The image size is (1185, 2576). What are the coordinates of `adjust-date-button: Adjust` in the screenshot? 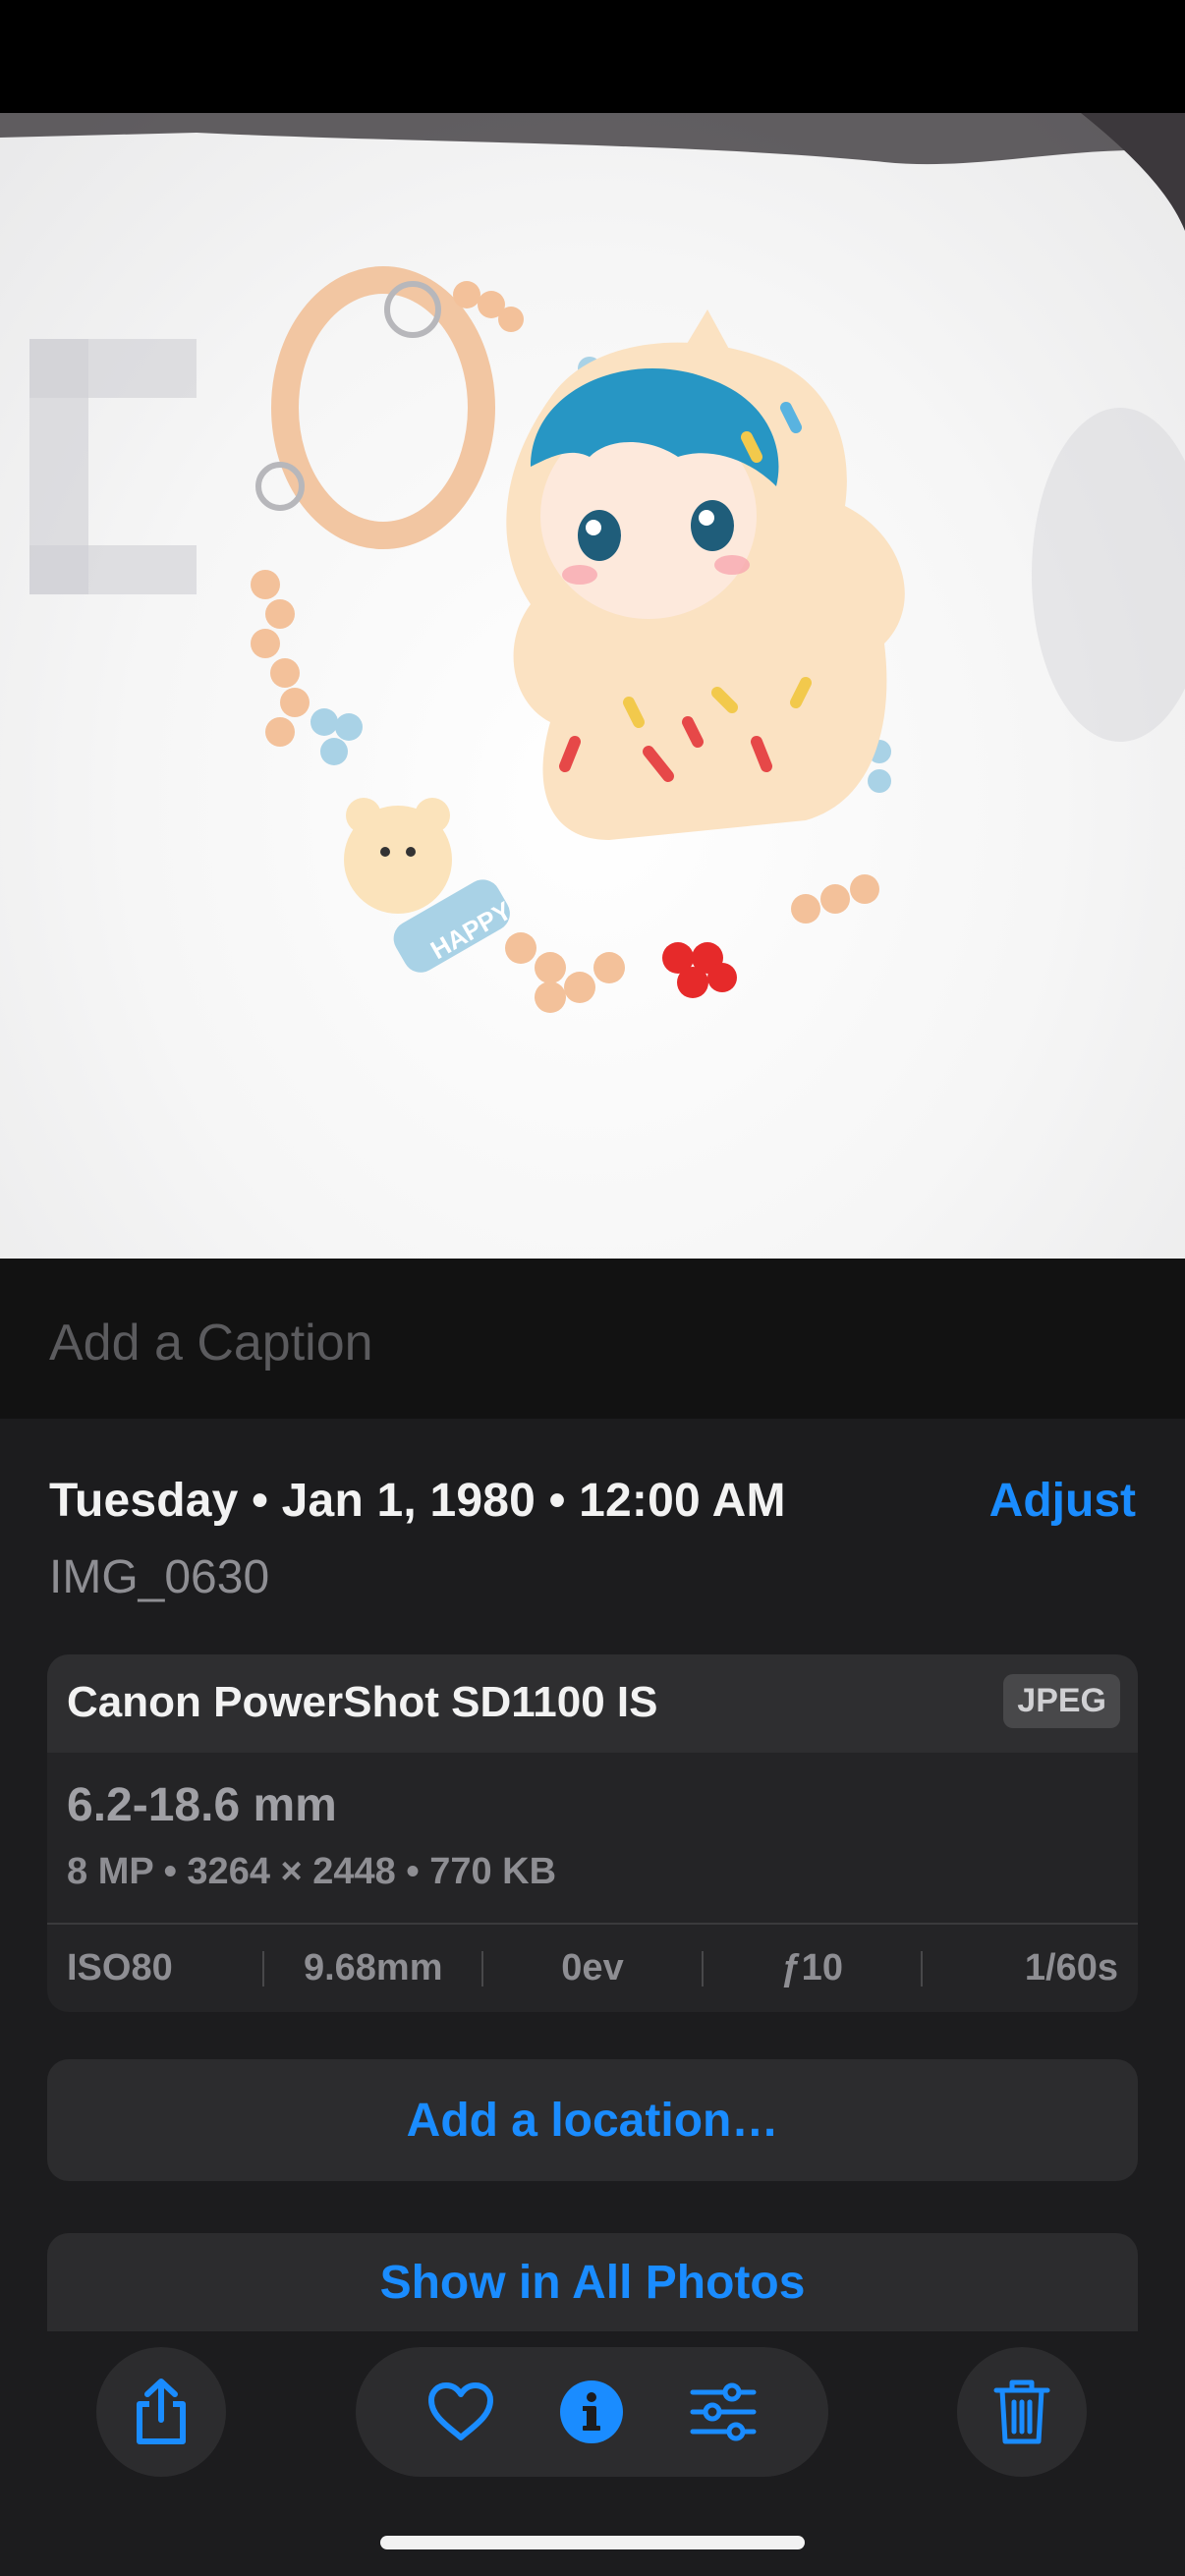 It's located at (1062, 1501).